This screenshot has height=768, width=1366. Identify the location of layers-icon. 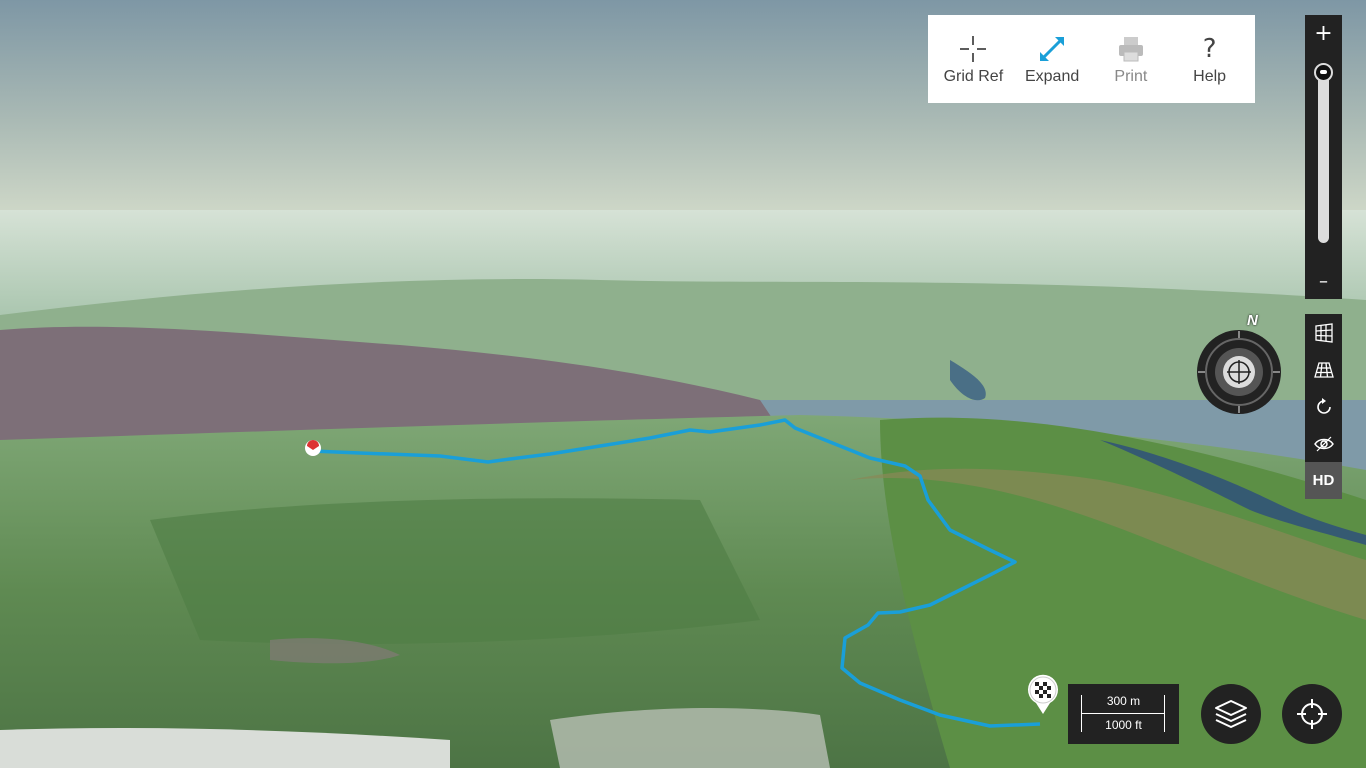
(1231, 714).